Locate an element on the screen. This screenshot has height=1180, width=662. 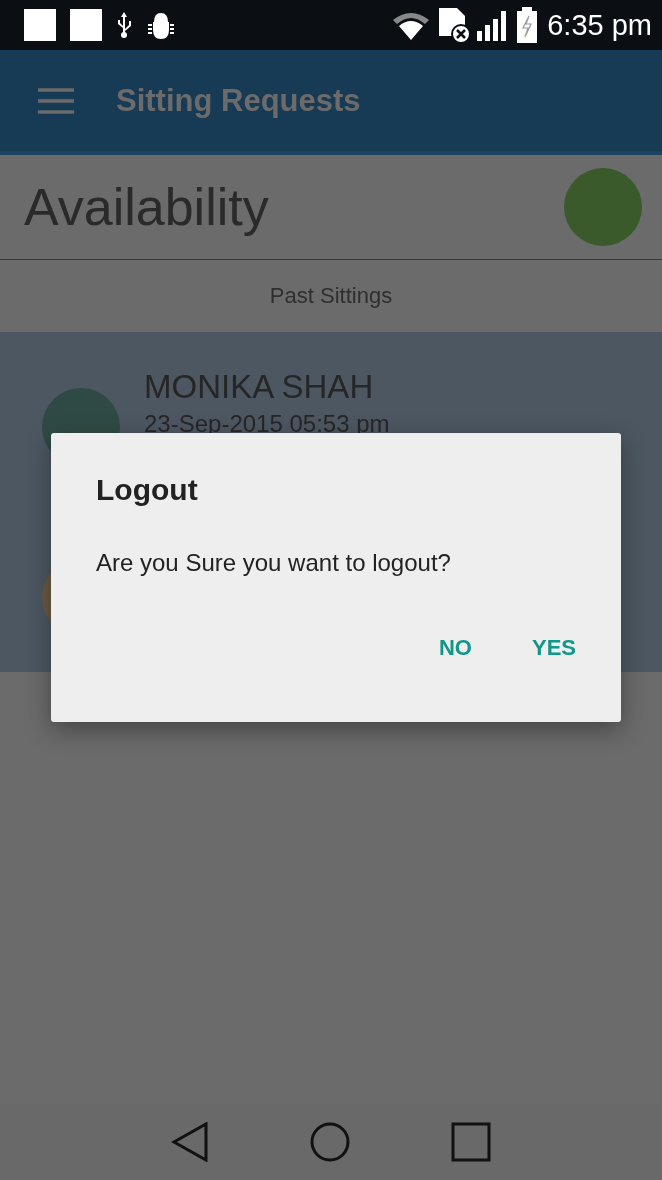
dialog-title: Logout is located at coordinates (147, 490).